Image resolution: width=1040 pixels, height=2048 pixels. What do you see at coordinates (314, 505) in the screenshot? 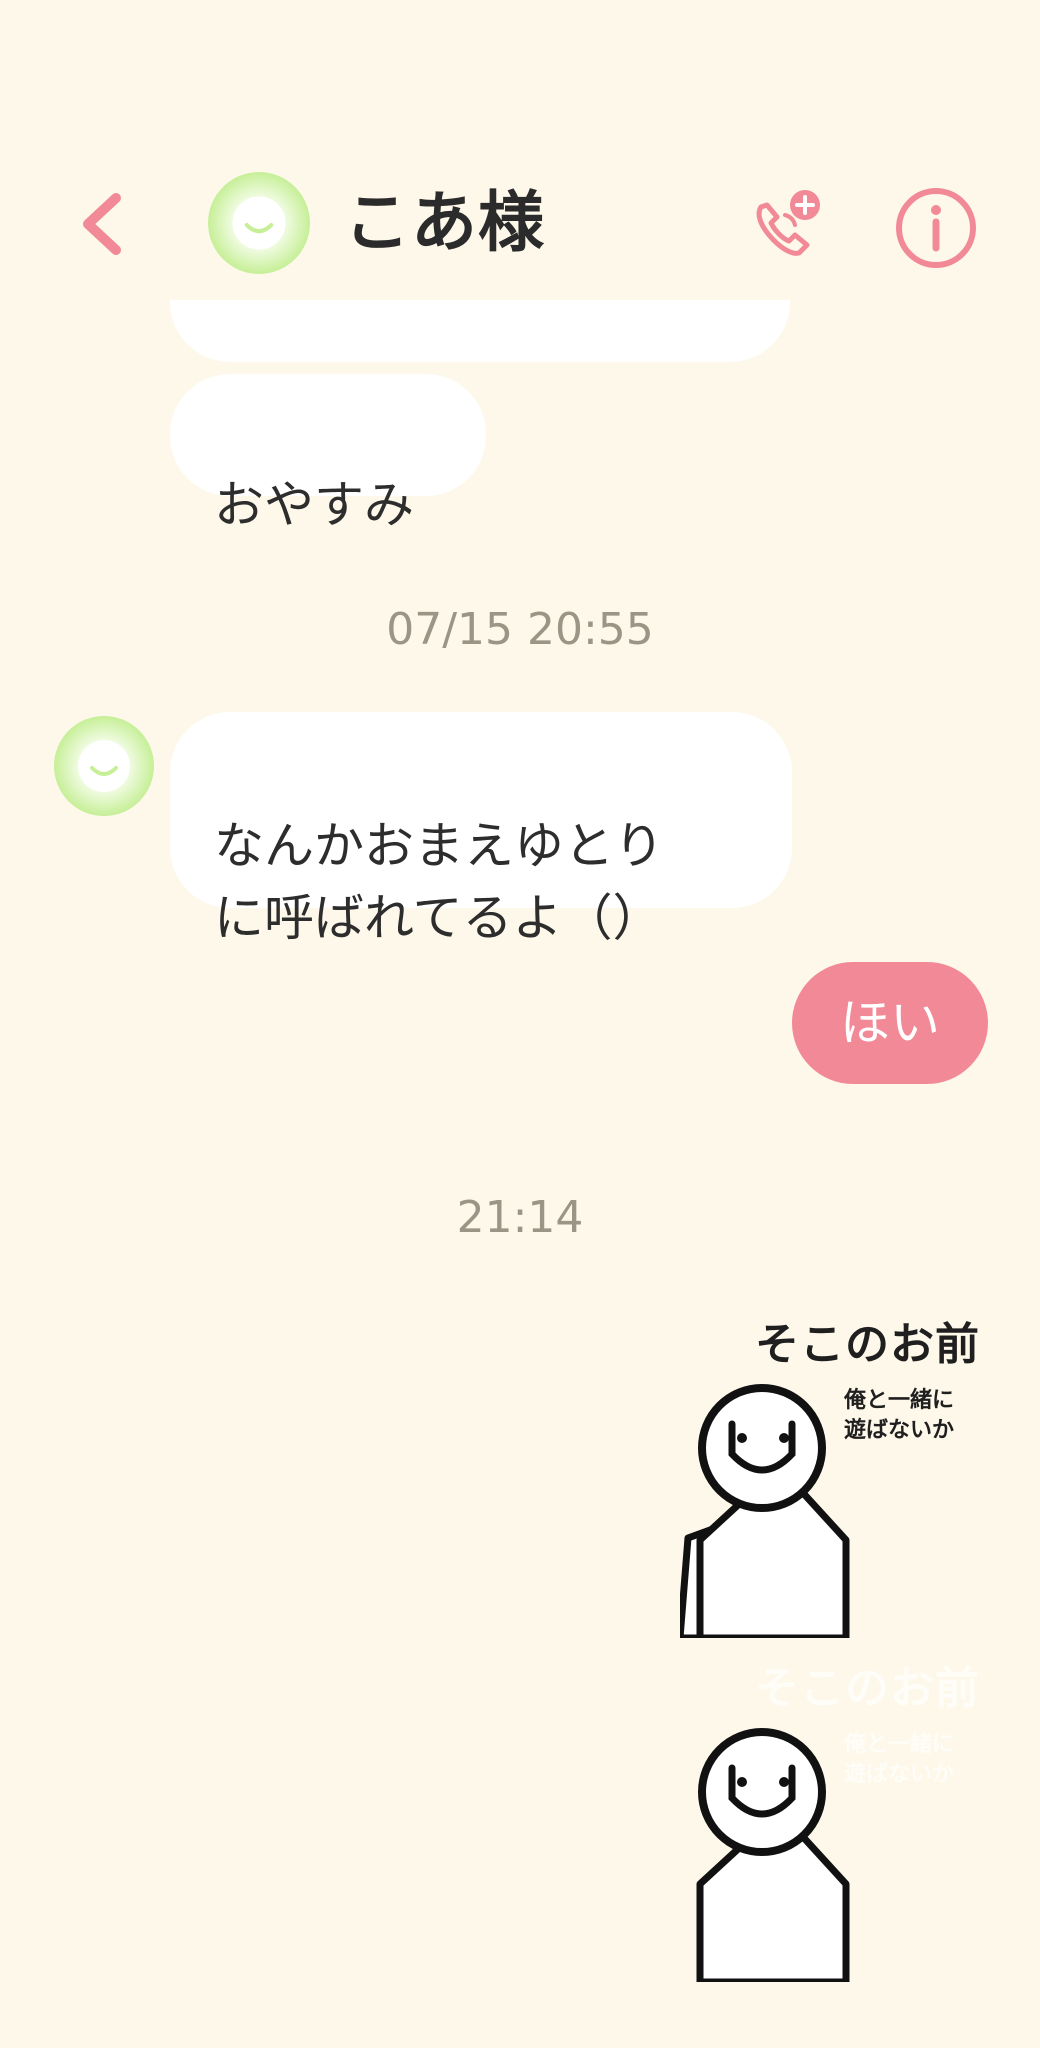
I see `message-text: おやすみ` at bounding box center [314, 505].